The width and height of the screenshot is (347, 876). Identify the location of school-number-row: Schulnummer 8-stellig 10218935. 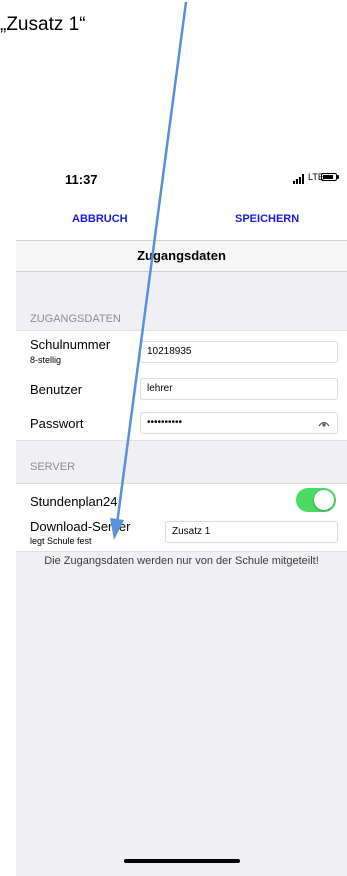
(181, 352).